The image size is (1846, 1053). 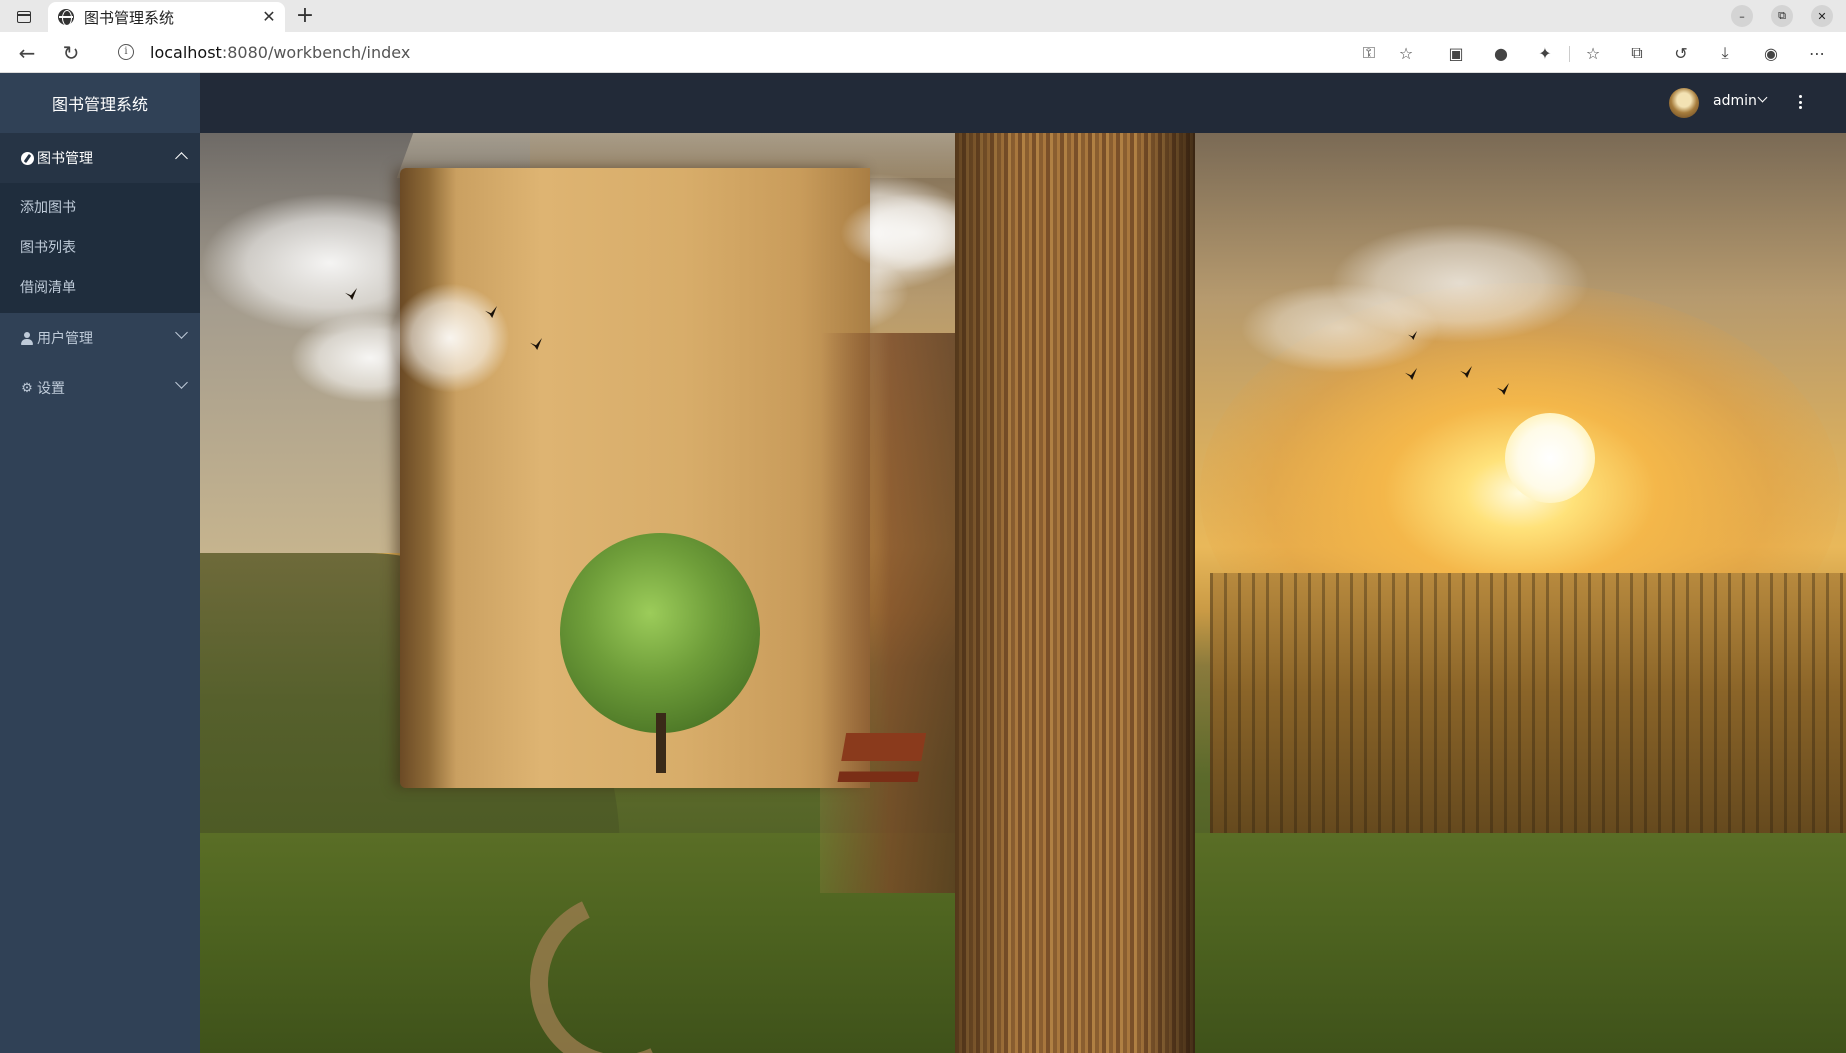 What do you see at coordinates (65, 159) in the screenshot?
I see `menu-label: 图书管理` at bounding box center [65, 159].